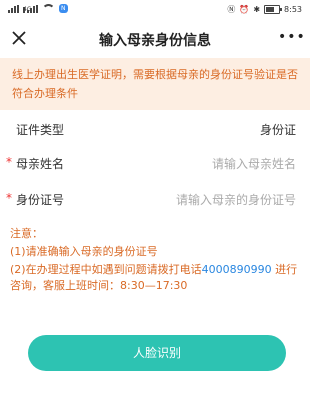 This screenshot has width=320, height=399. I want to click on wifi-icon, so click(48, 8).